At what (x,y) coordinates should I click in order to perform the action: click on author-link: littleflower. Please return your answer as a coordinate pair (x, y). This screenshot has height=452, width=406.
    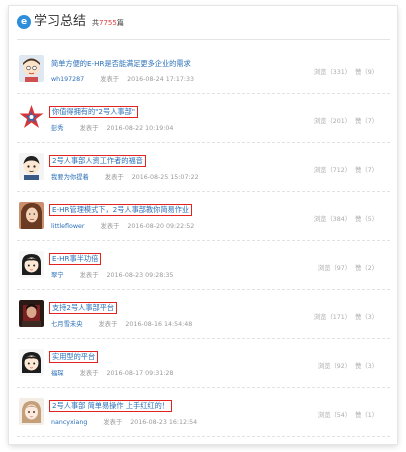
    Looking at the image, I should click on (68, 226).